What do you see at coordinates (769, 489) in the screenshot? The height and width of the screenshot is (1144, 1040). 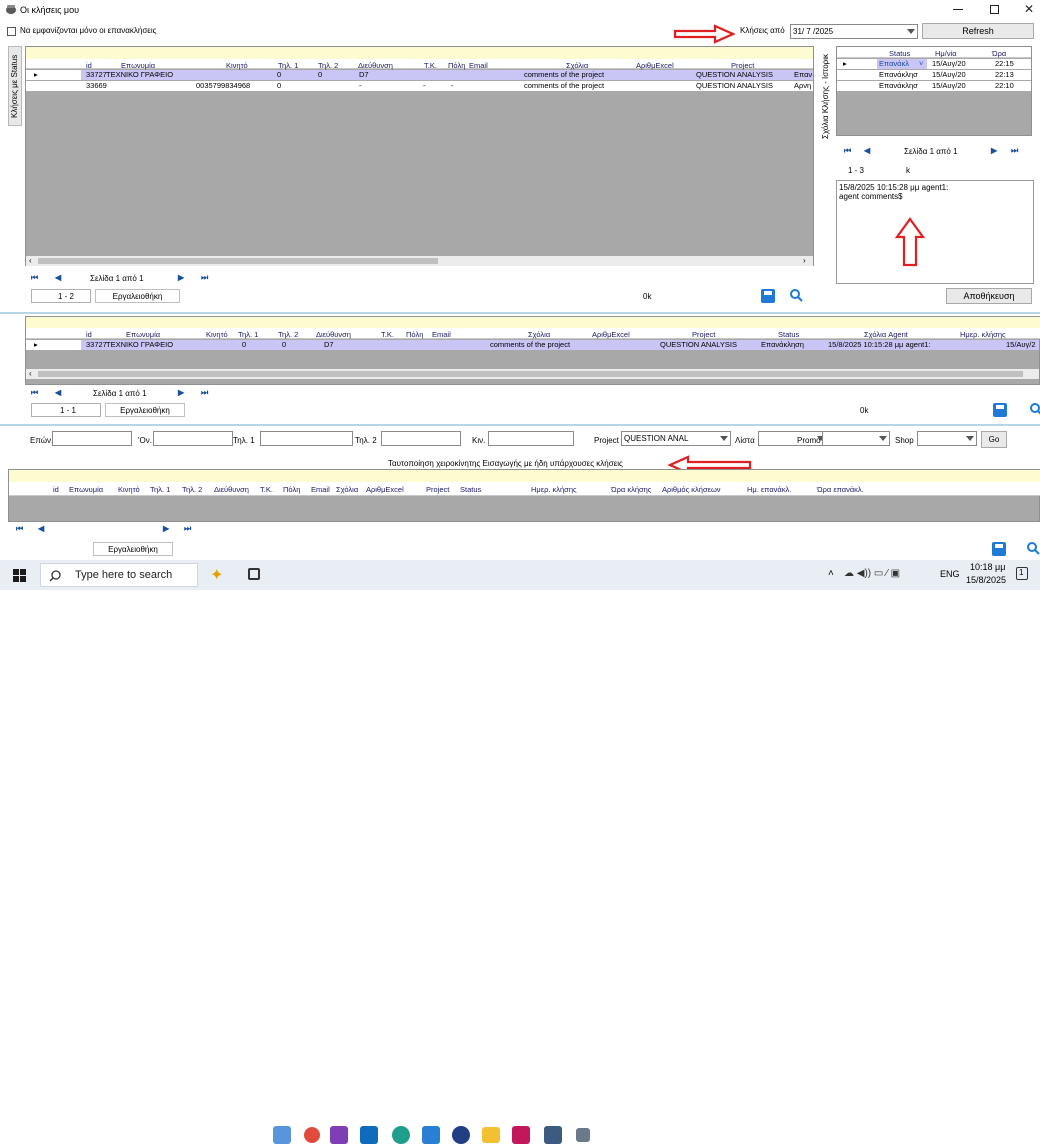 I see `col-header: Ημ. επανάκλ.` at bounding box center [769, 489].